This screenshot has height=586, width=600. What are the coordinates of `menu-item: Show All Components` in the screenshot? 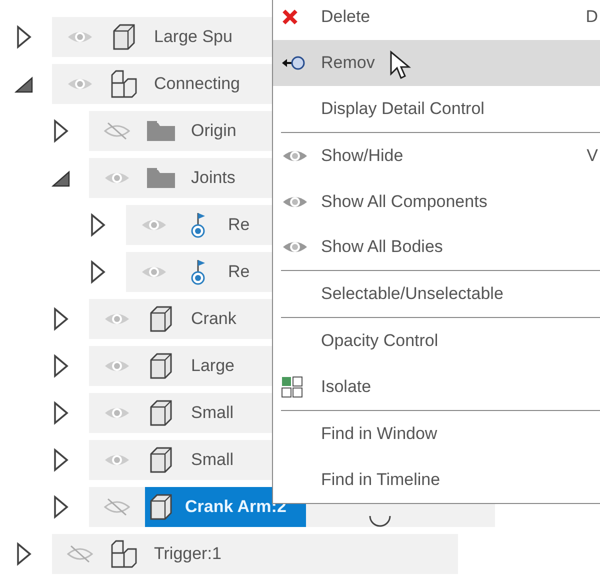 It's located at (436, 201).